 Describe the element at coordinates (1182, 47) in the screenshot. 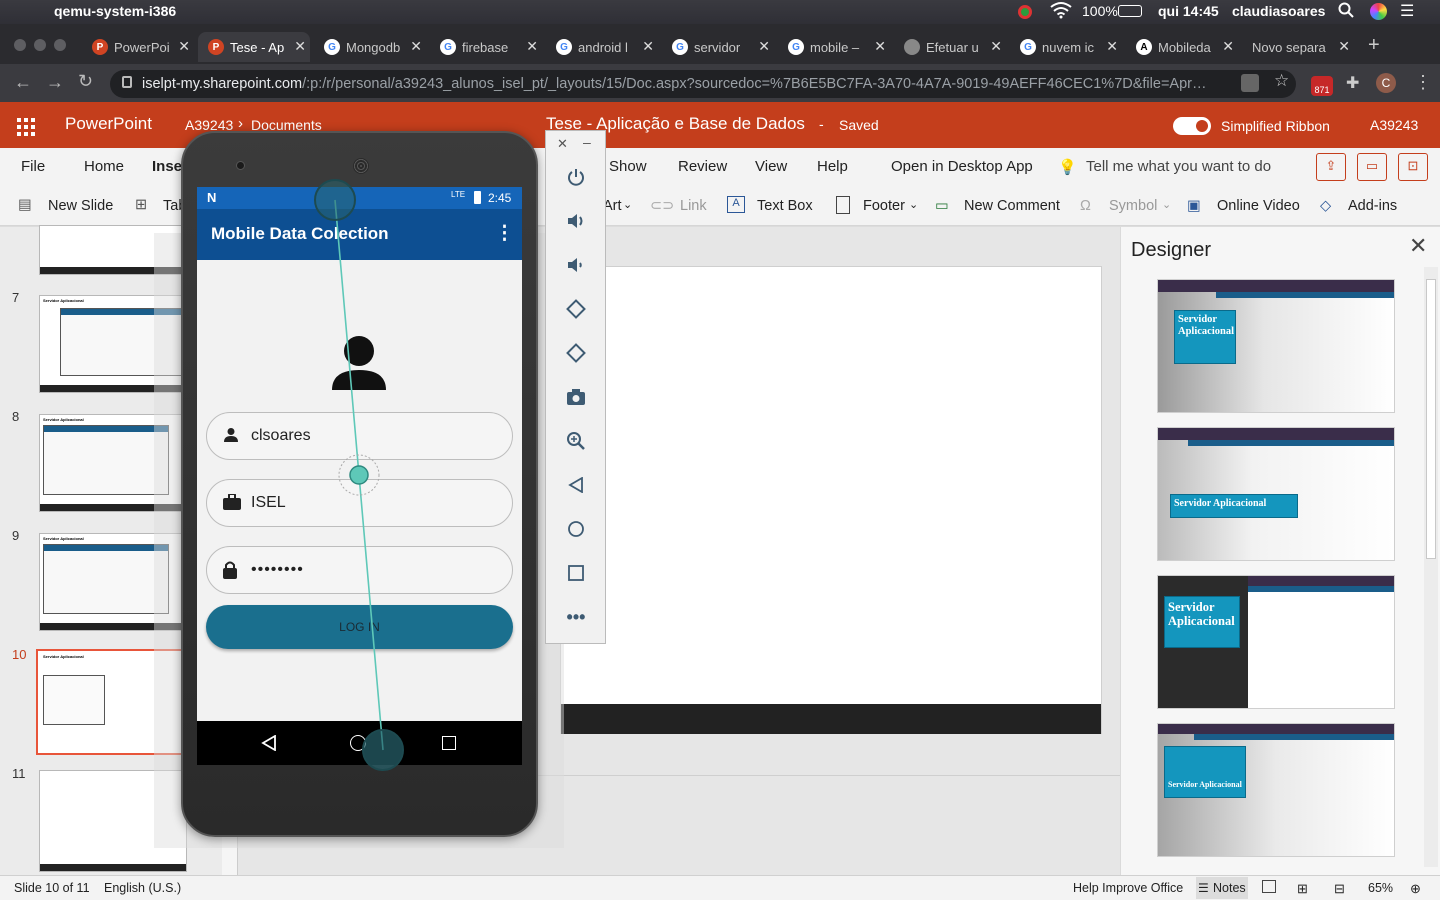

I see `browser-tab: A Mobileda ✕` at that location.